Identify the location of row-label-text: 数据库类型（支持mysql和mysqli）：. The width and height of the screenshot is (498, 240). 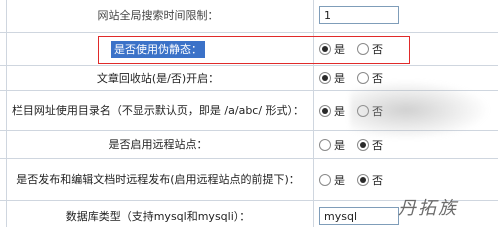
(158, 216).